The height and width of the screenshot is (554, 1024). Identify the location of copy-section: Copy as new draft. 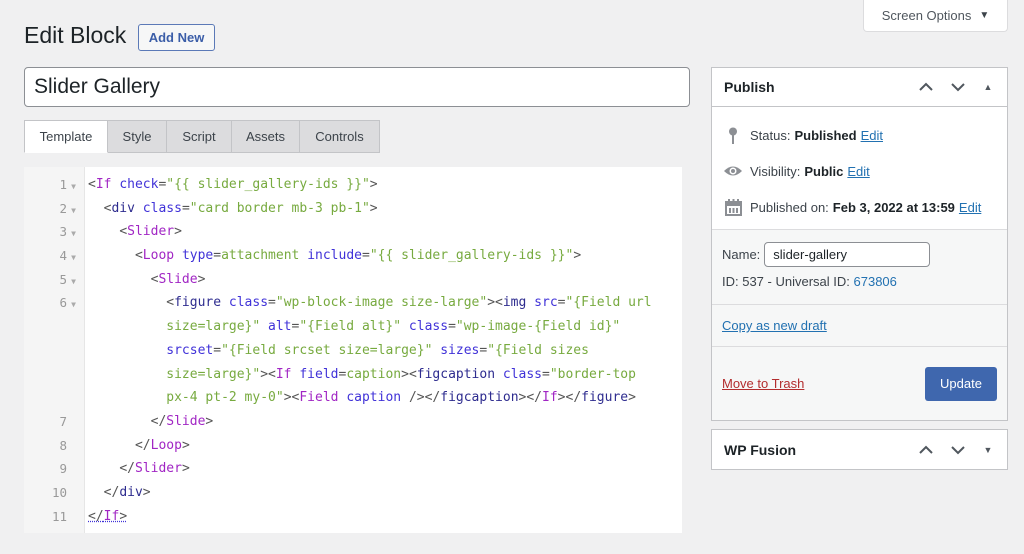
(859, 325).